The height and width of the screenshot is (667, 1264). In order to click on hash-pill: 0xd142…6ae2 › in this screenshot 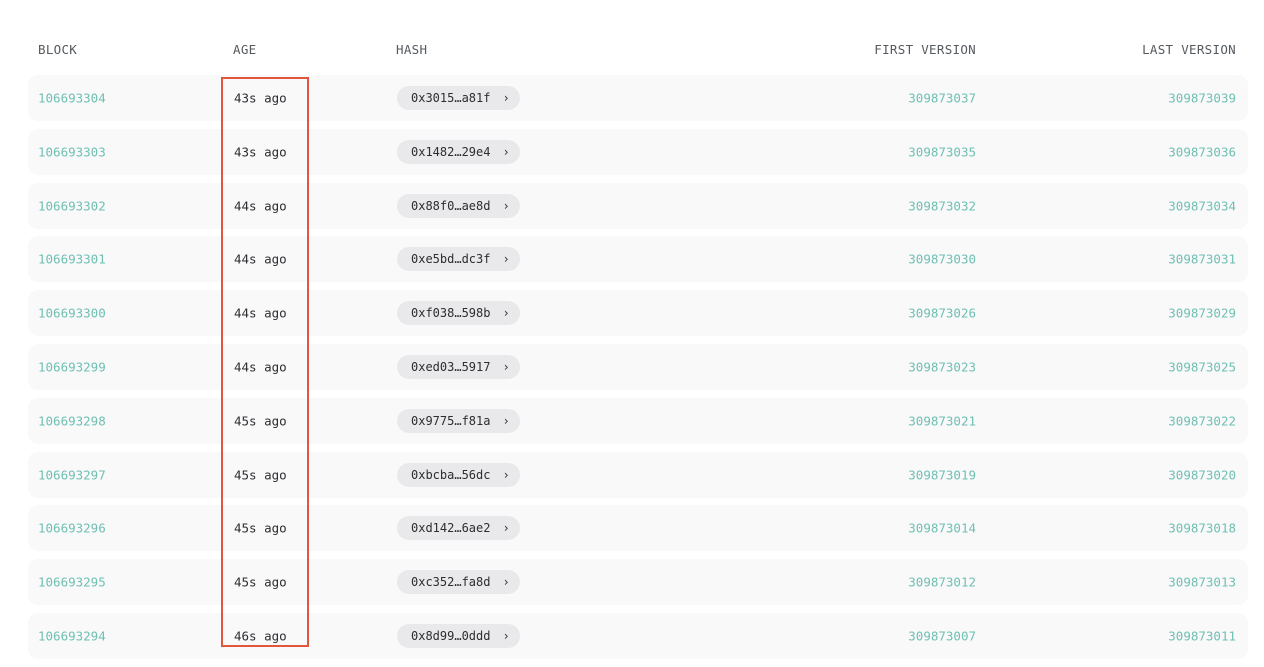, I will do `click(458, 528)`.